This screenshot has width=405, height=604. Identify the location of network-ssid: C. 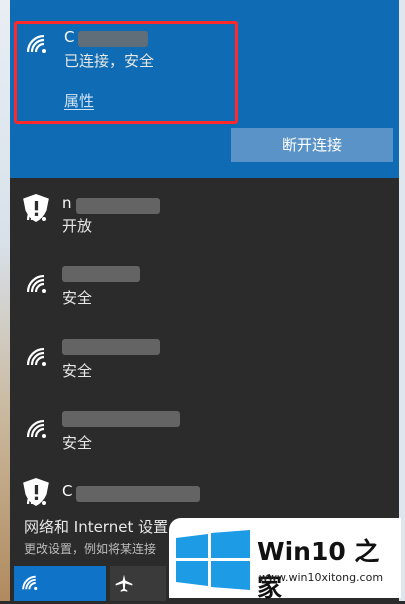
(67, 491).